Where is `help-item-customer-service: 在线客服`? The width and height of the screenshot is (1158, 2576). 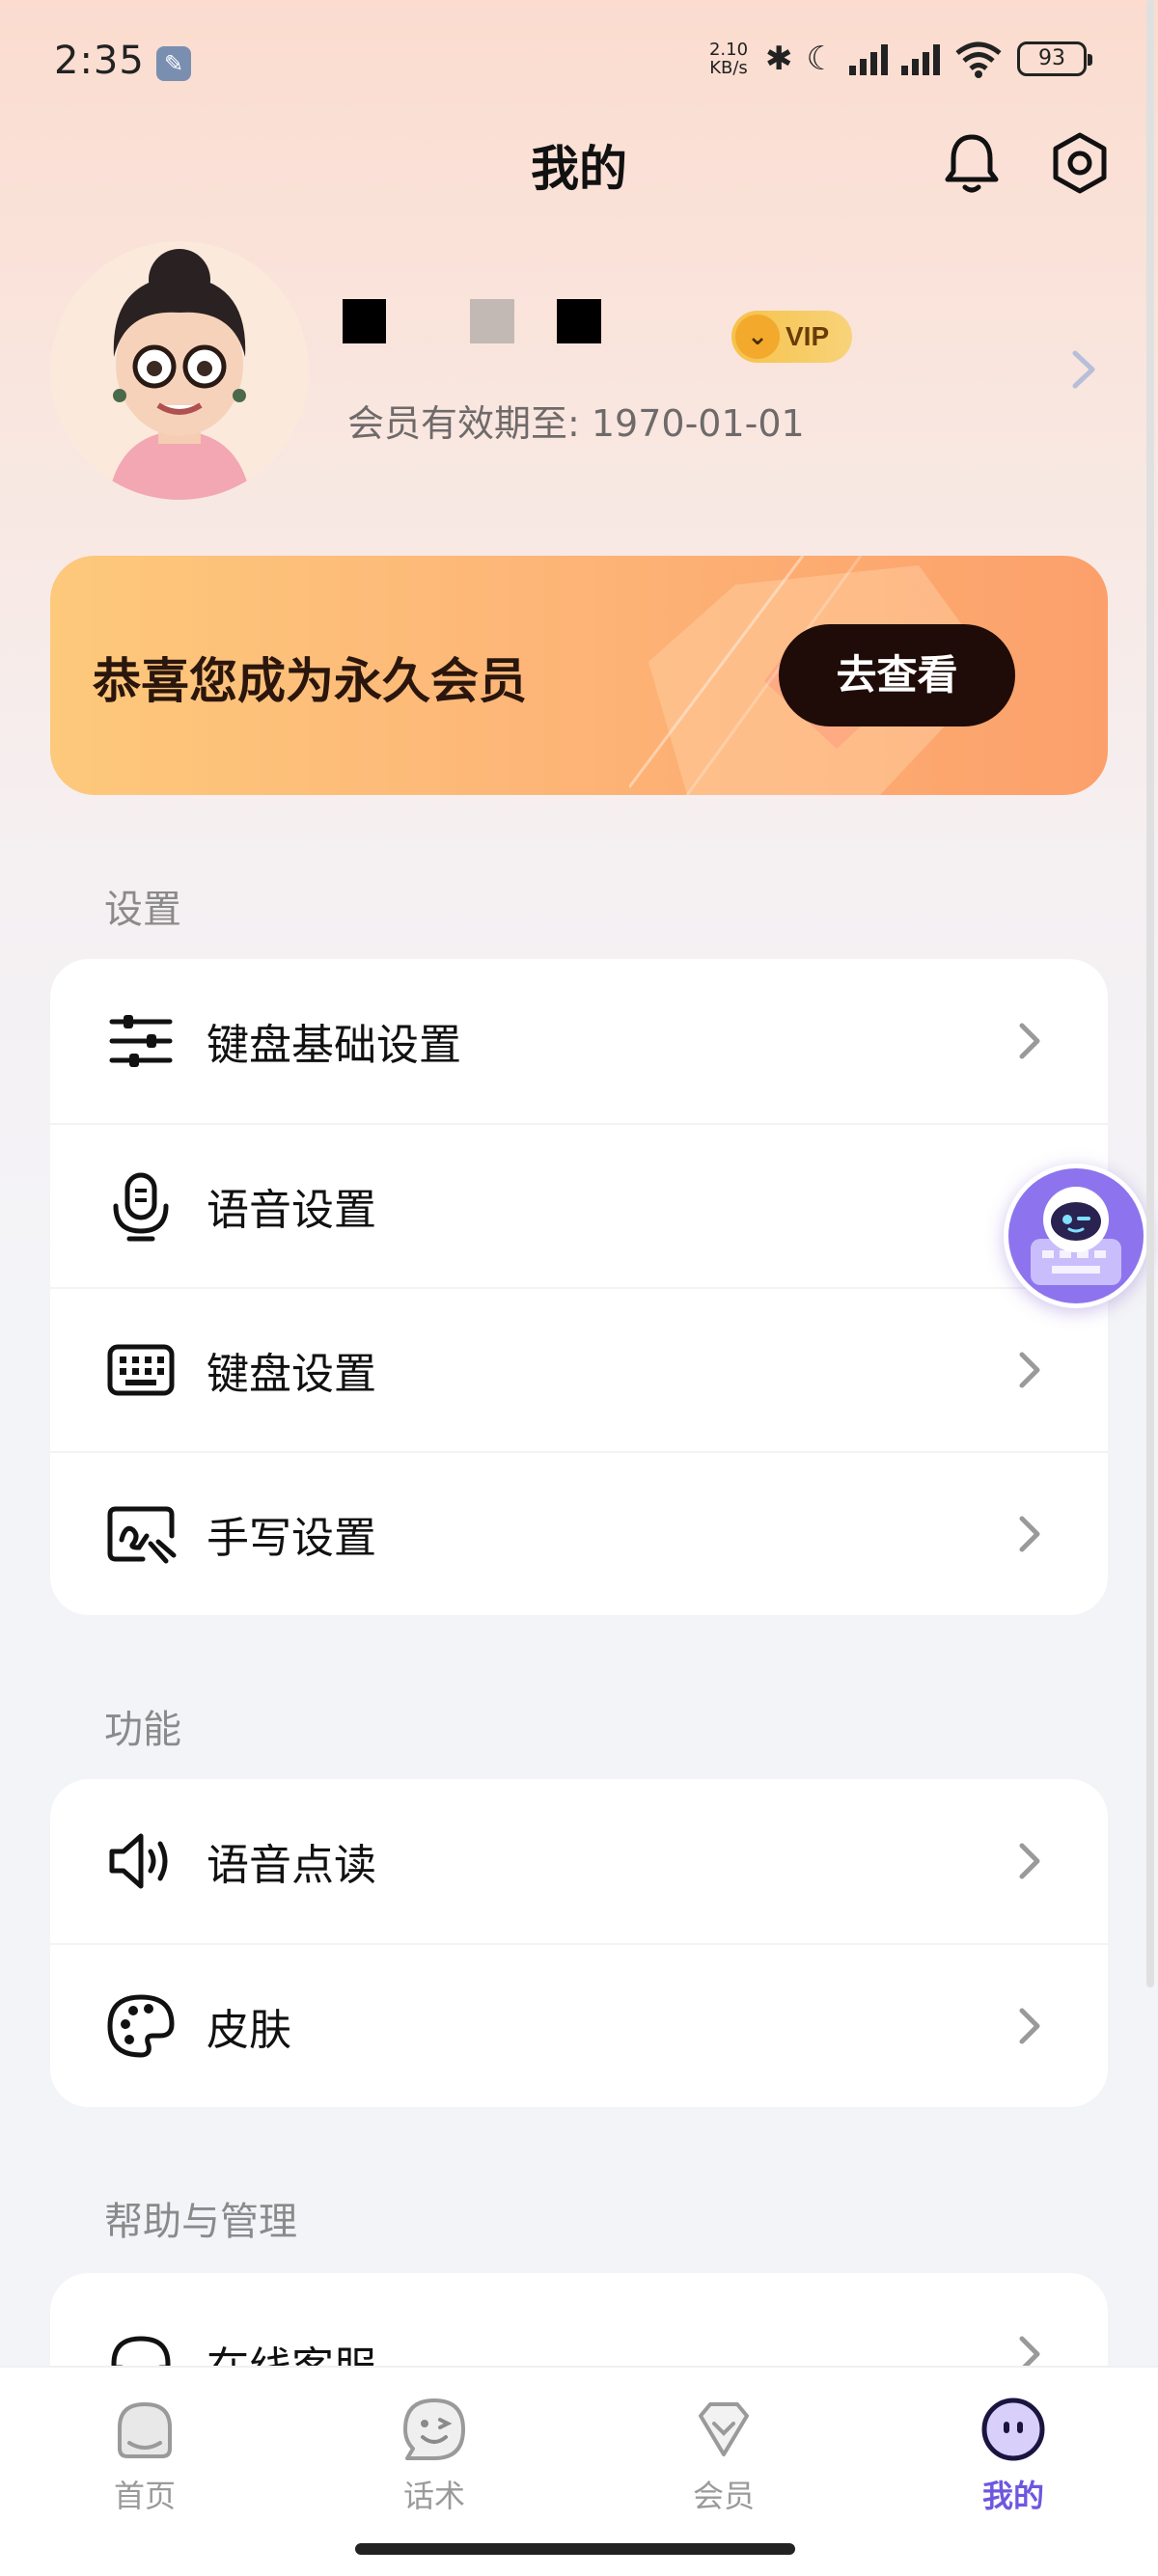
help-item-customer-service: 在线客服 is located at coordinates (579, 2319).